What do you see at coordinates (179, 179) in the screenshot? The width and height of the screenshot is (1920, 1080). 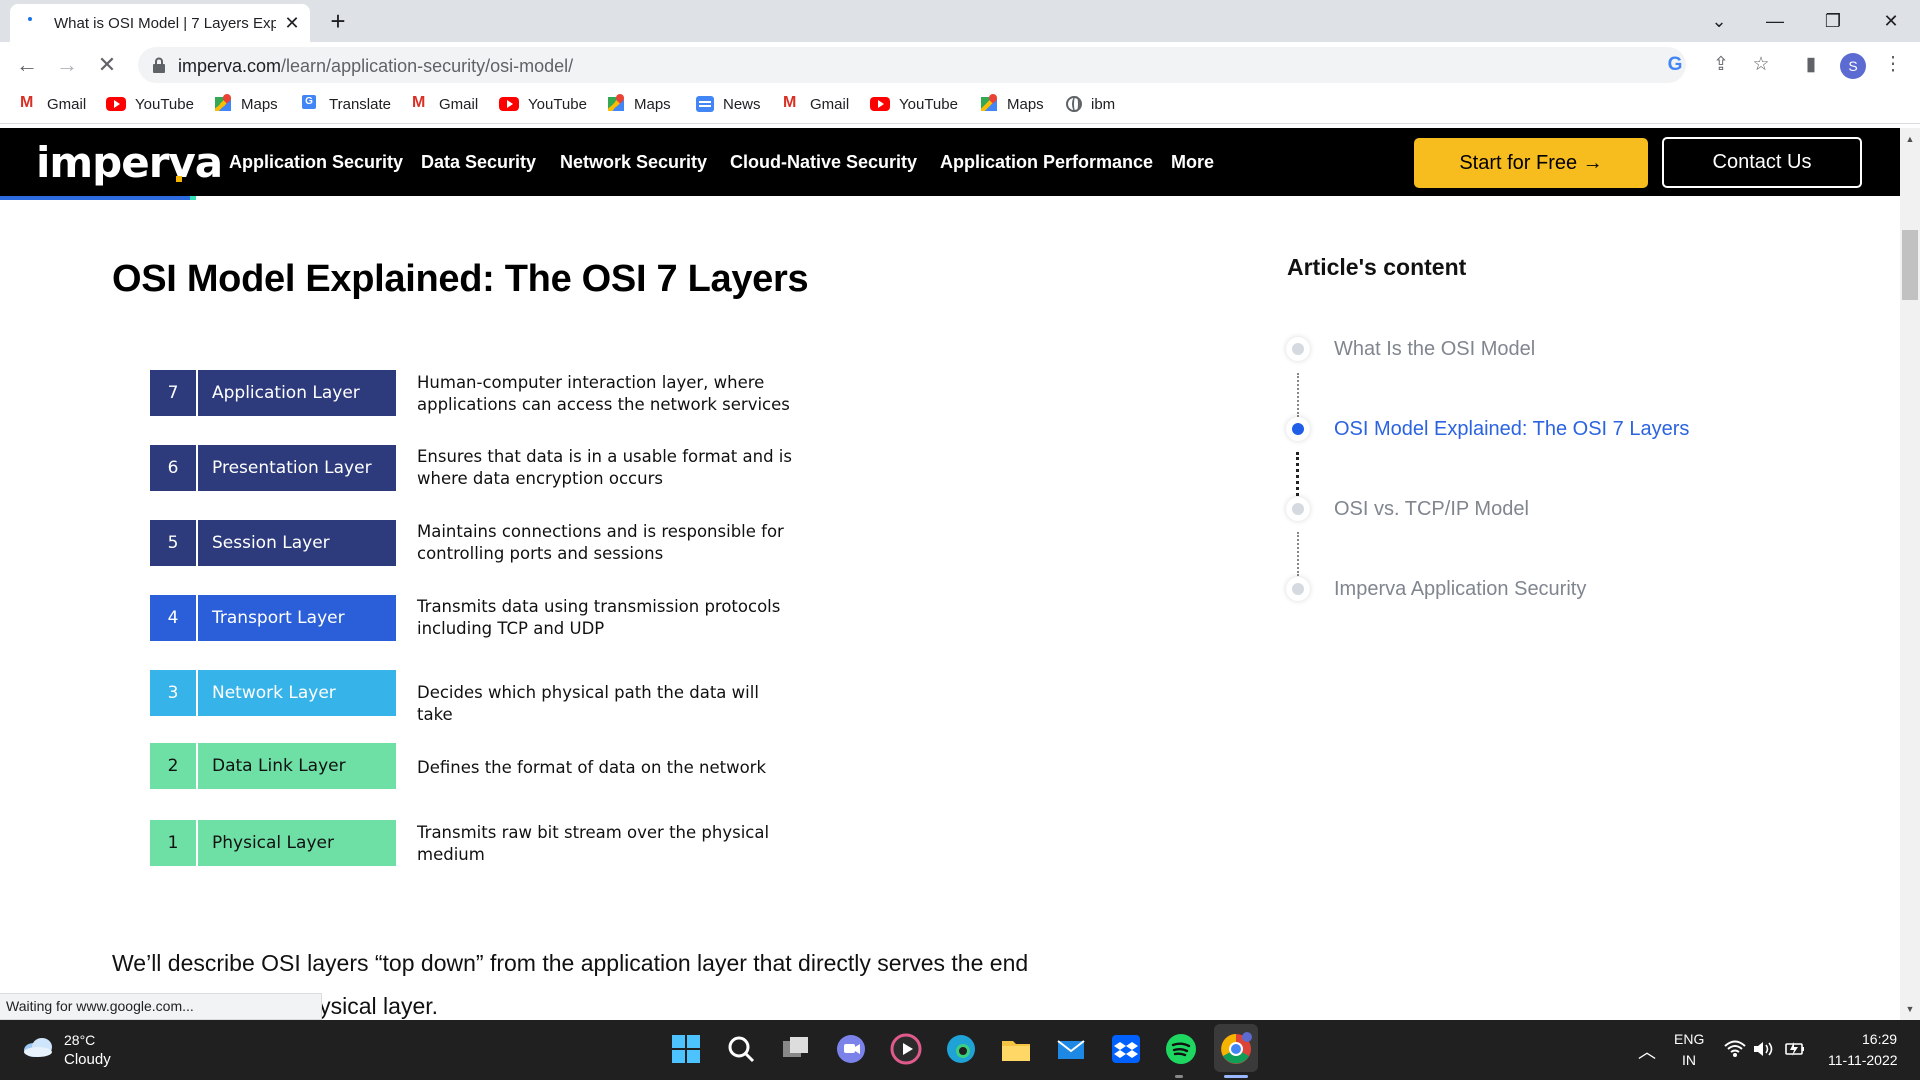 I see `logo-accent-dot` at bounding box center [179, 179].